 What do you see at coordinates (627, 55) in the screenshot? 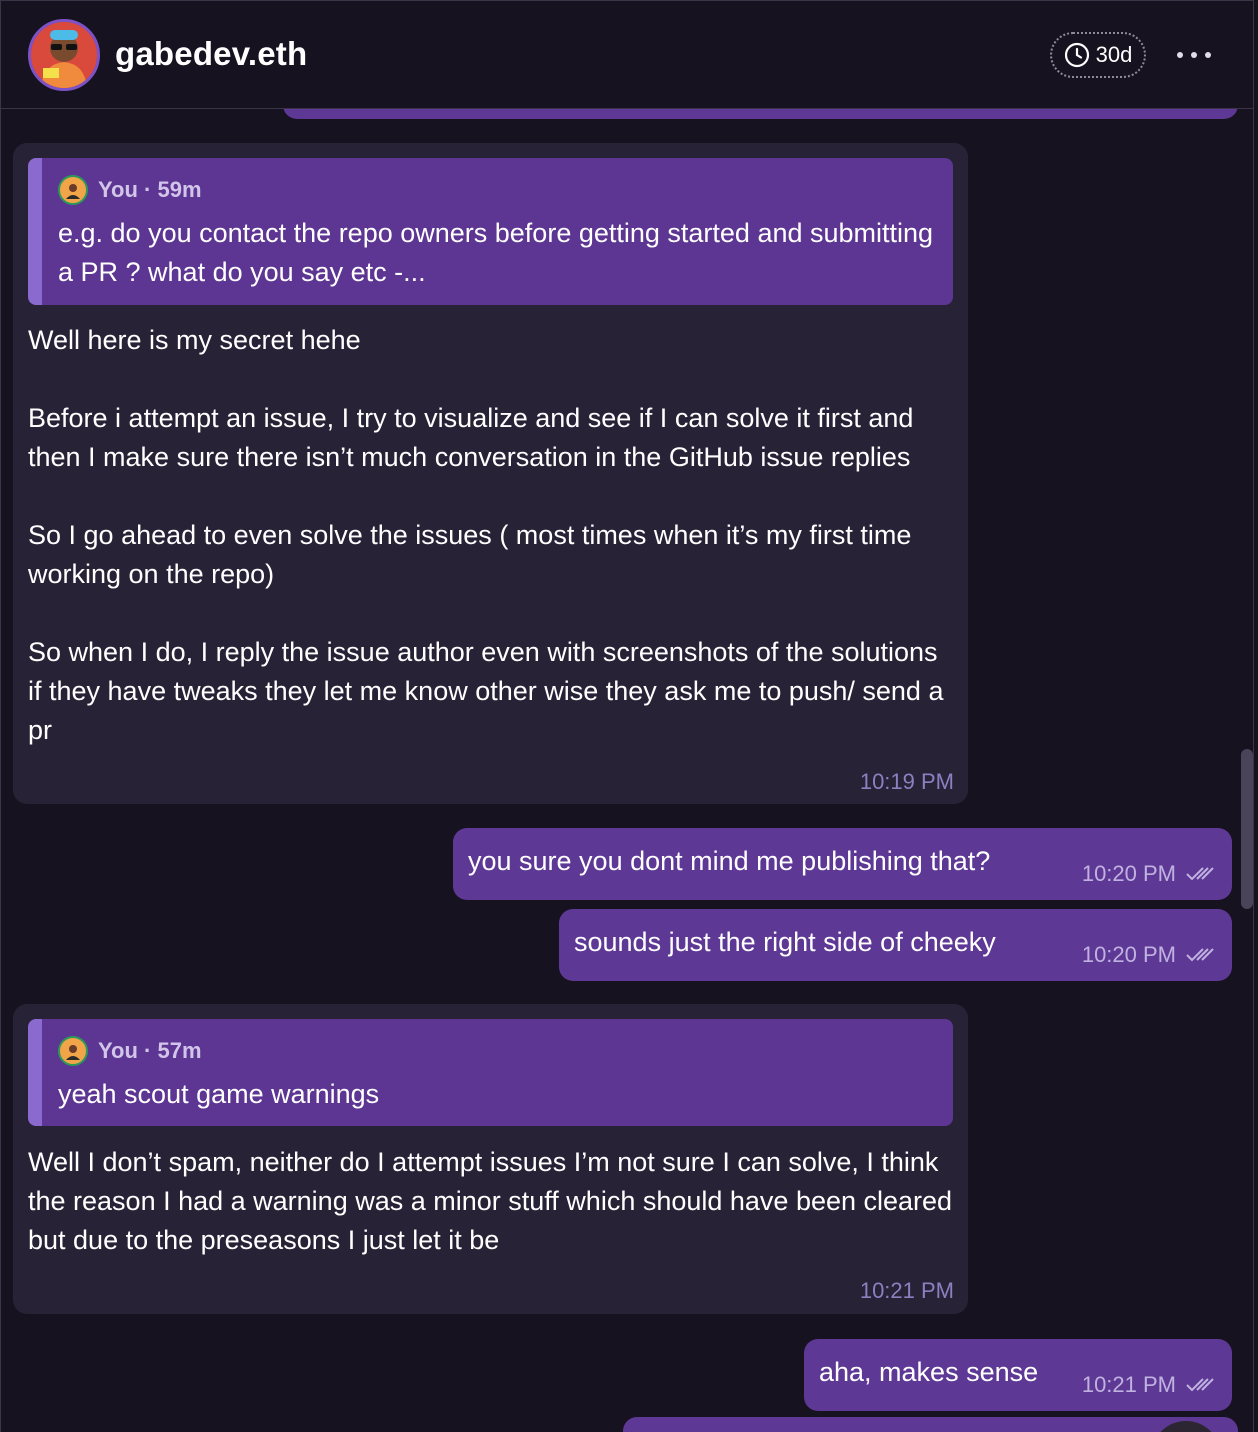
I see `chat-header: gabedev.eth 30d` at bounding box center [627, 55].